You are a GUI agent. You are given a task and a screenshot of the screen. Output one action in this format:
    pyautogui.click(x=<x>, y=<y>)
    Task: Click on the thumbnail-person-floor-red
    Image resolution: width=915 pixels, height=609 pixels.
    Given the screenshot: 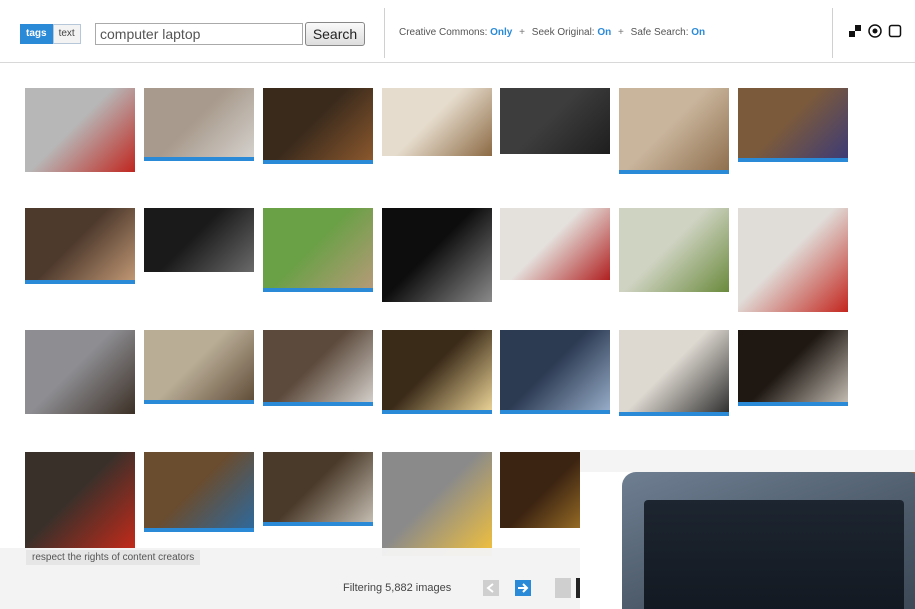 What is the action you would take?
    pyautogui.click(x=80, y=500)
    